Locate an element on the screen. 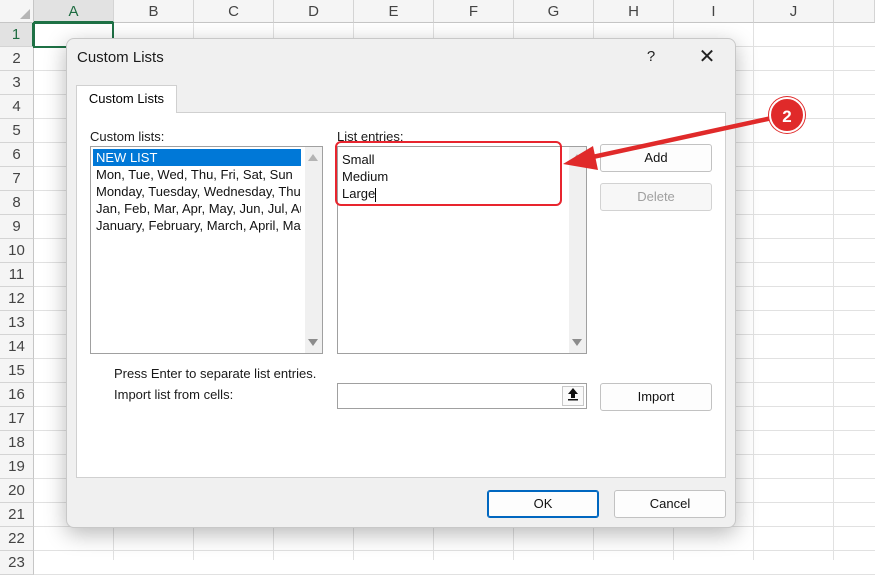 This screenshot has width=875, height=575. row-header-3: 3 is located at coordinates (17, 83).